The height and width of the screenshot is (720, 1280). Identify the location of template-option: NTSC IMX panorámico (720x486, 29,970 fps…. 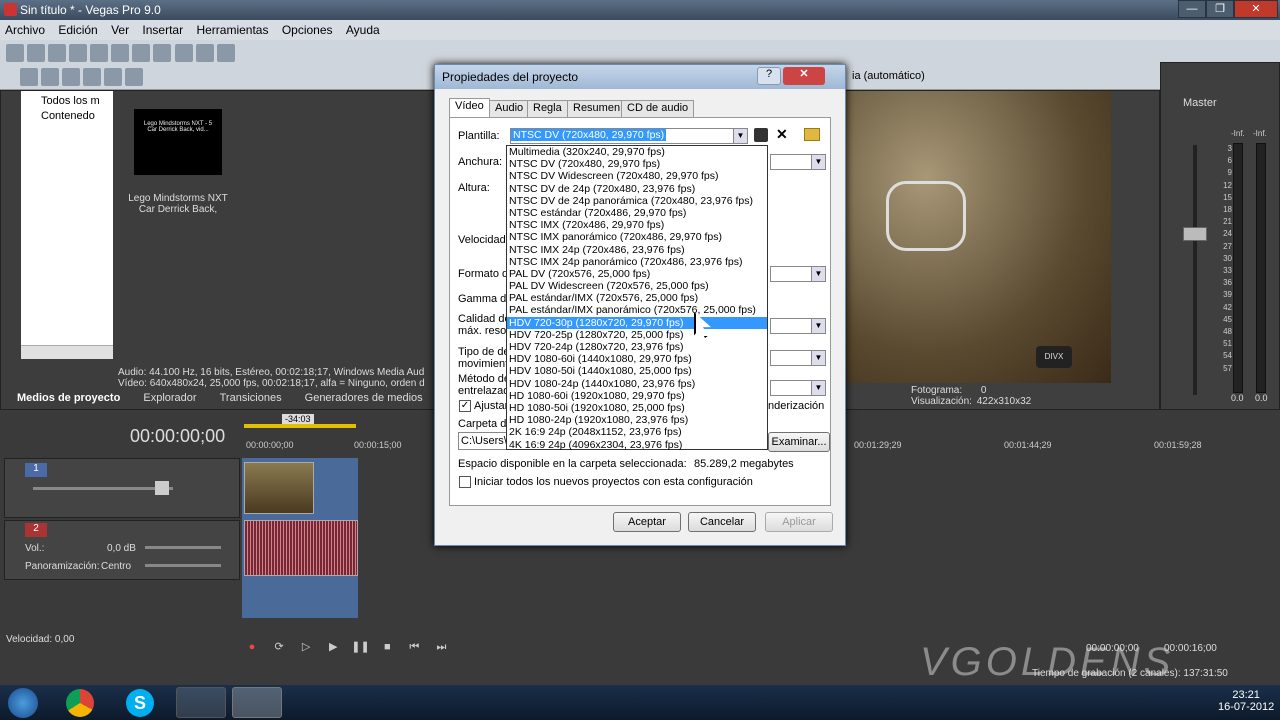
(637, 237).